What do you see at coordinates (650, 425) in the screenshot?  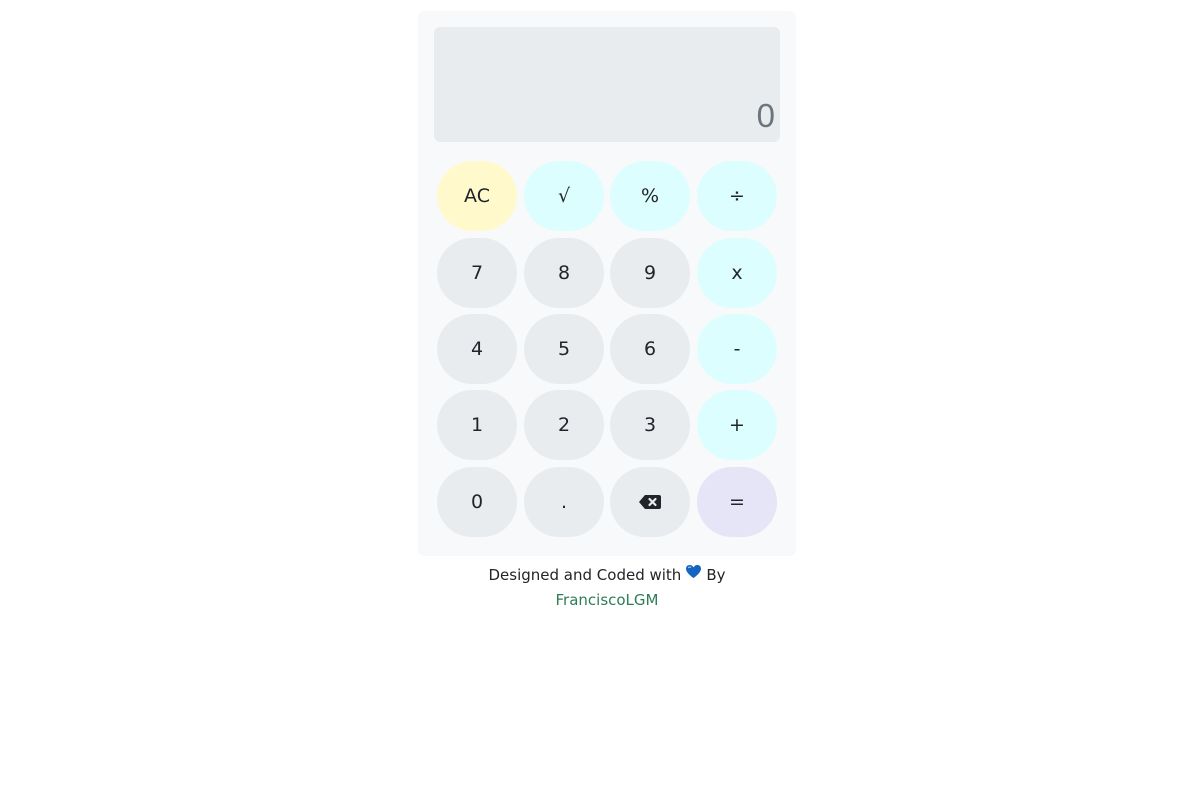 I see `digit-3-button: 3` at bounding box center [650, 425].